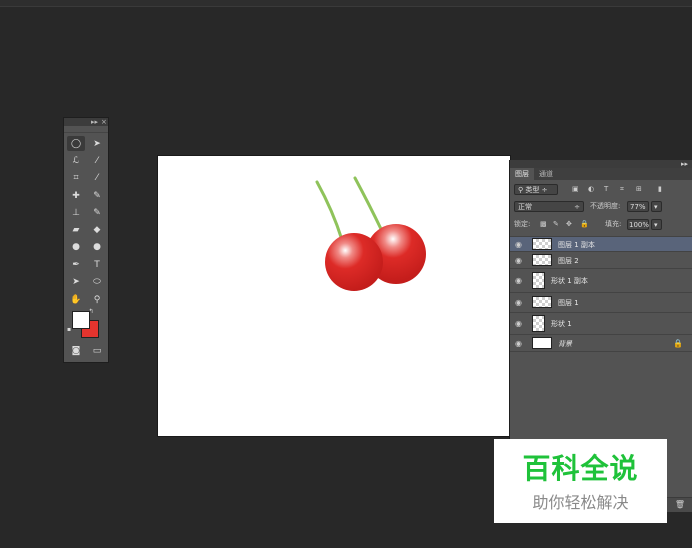  Describe the element at coordinates (543, 224) in the screenshot. I see `lock-transparent-icon: ▩` at that location.